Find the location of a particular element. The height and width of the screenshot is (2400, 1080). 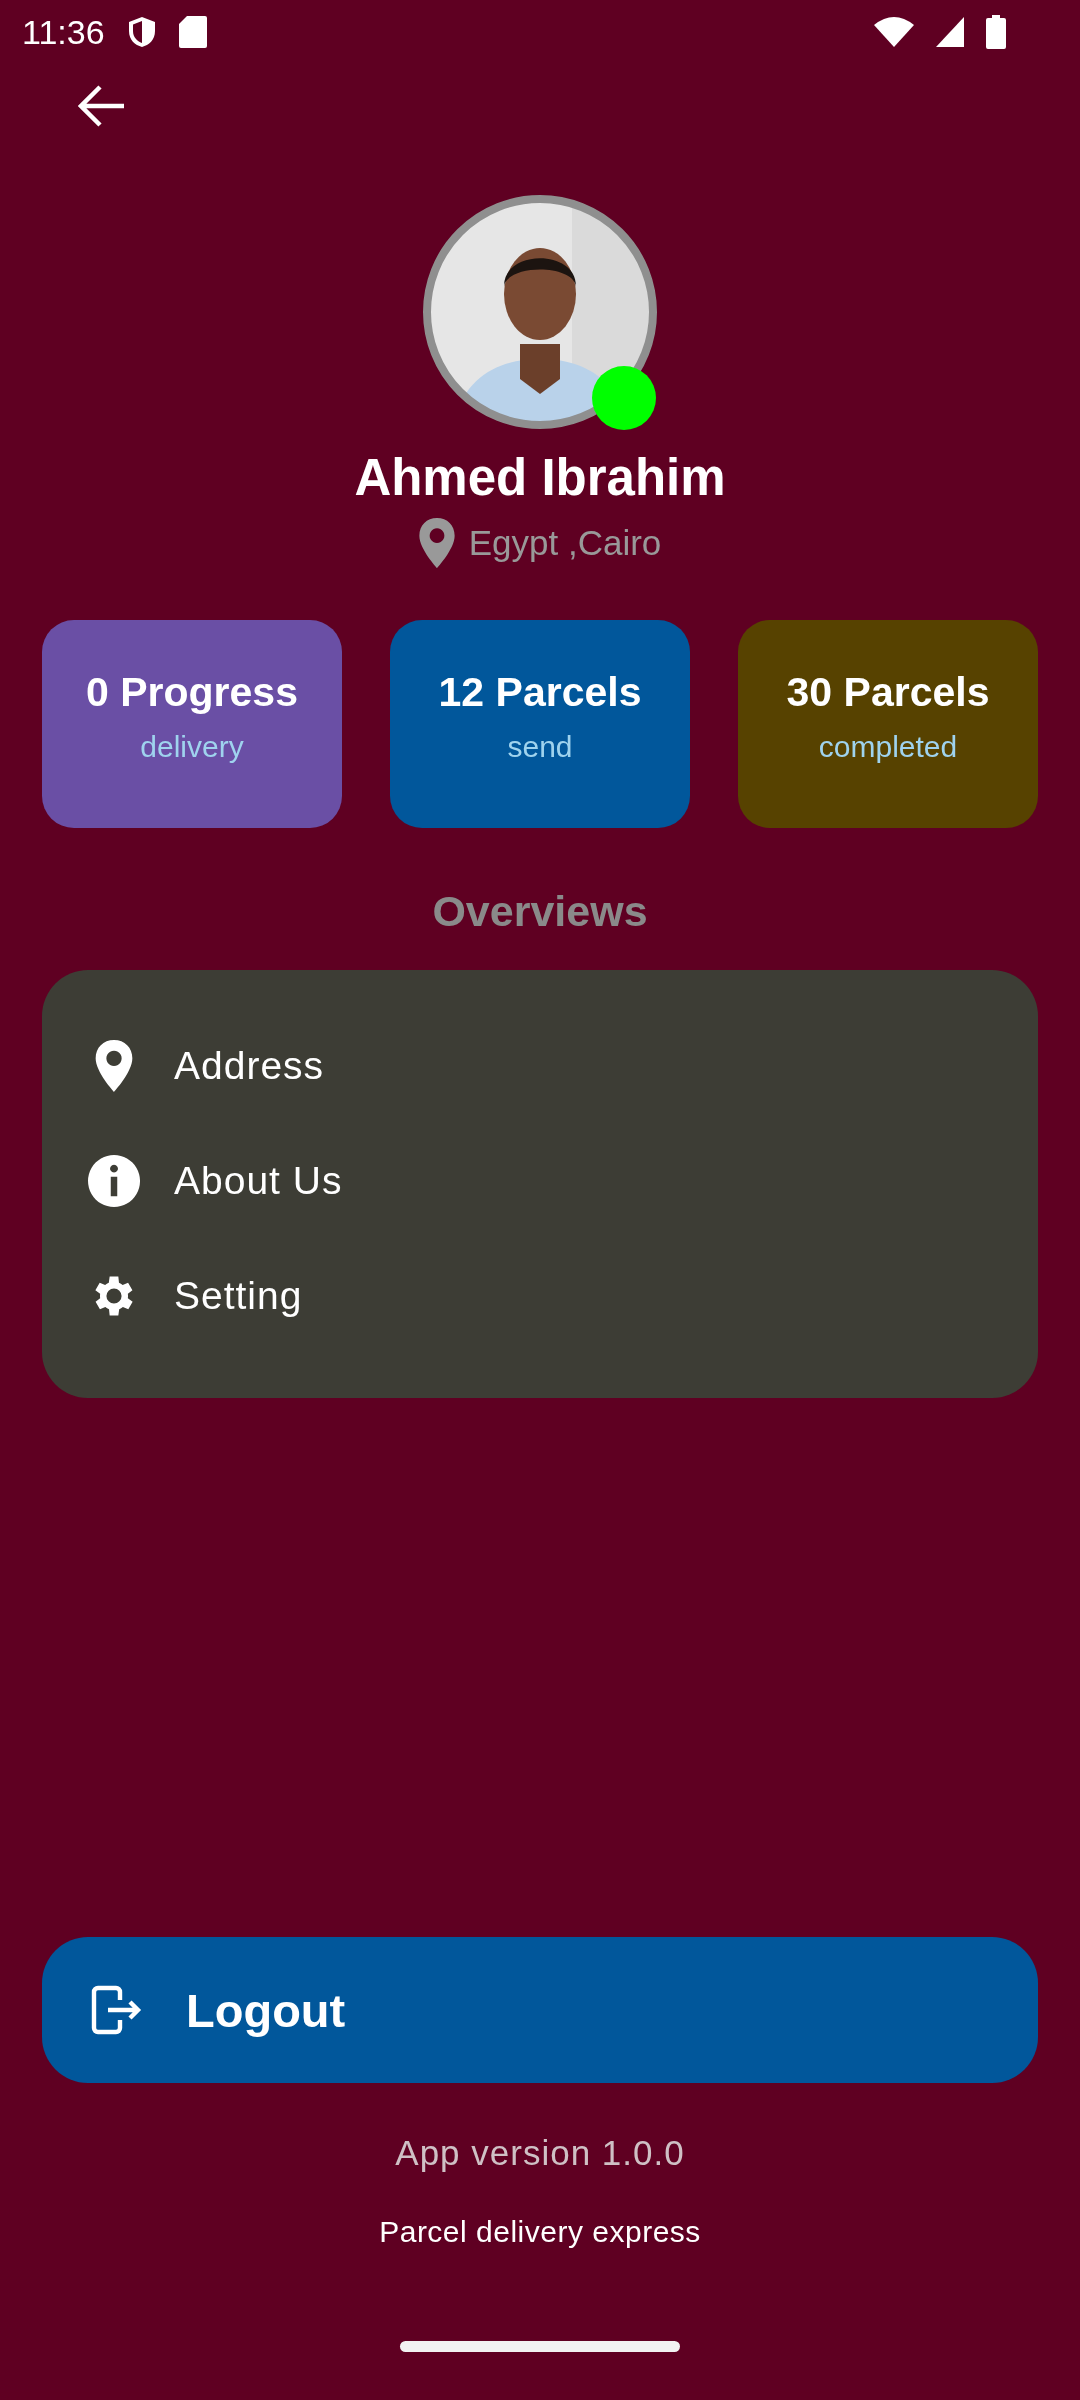

gesture-handle is located at coordinates (540, 2346).